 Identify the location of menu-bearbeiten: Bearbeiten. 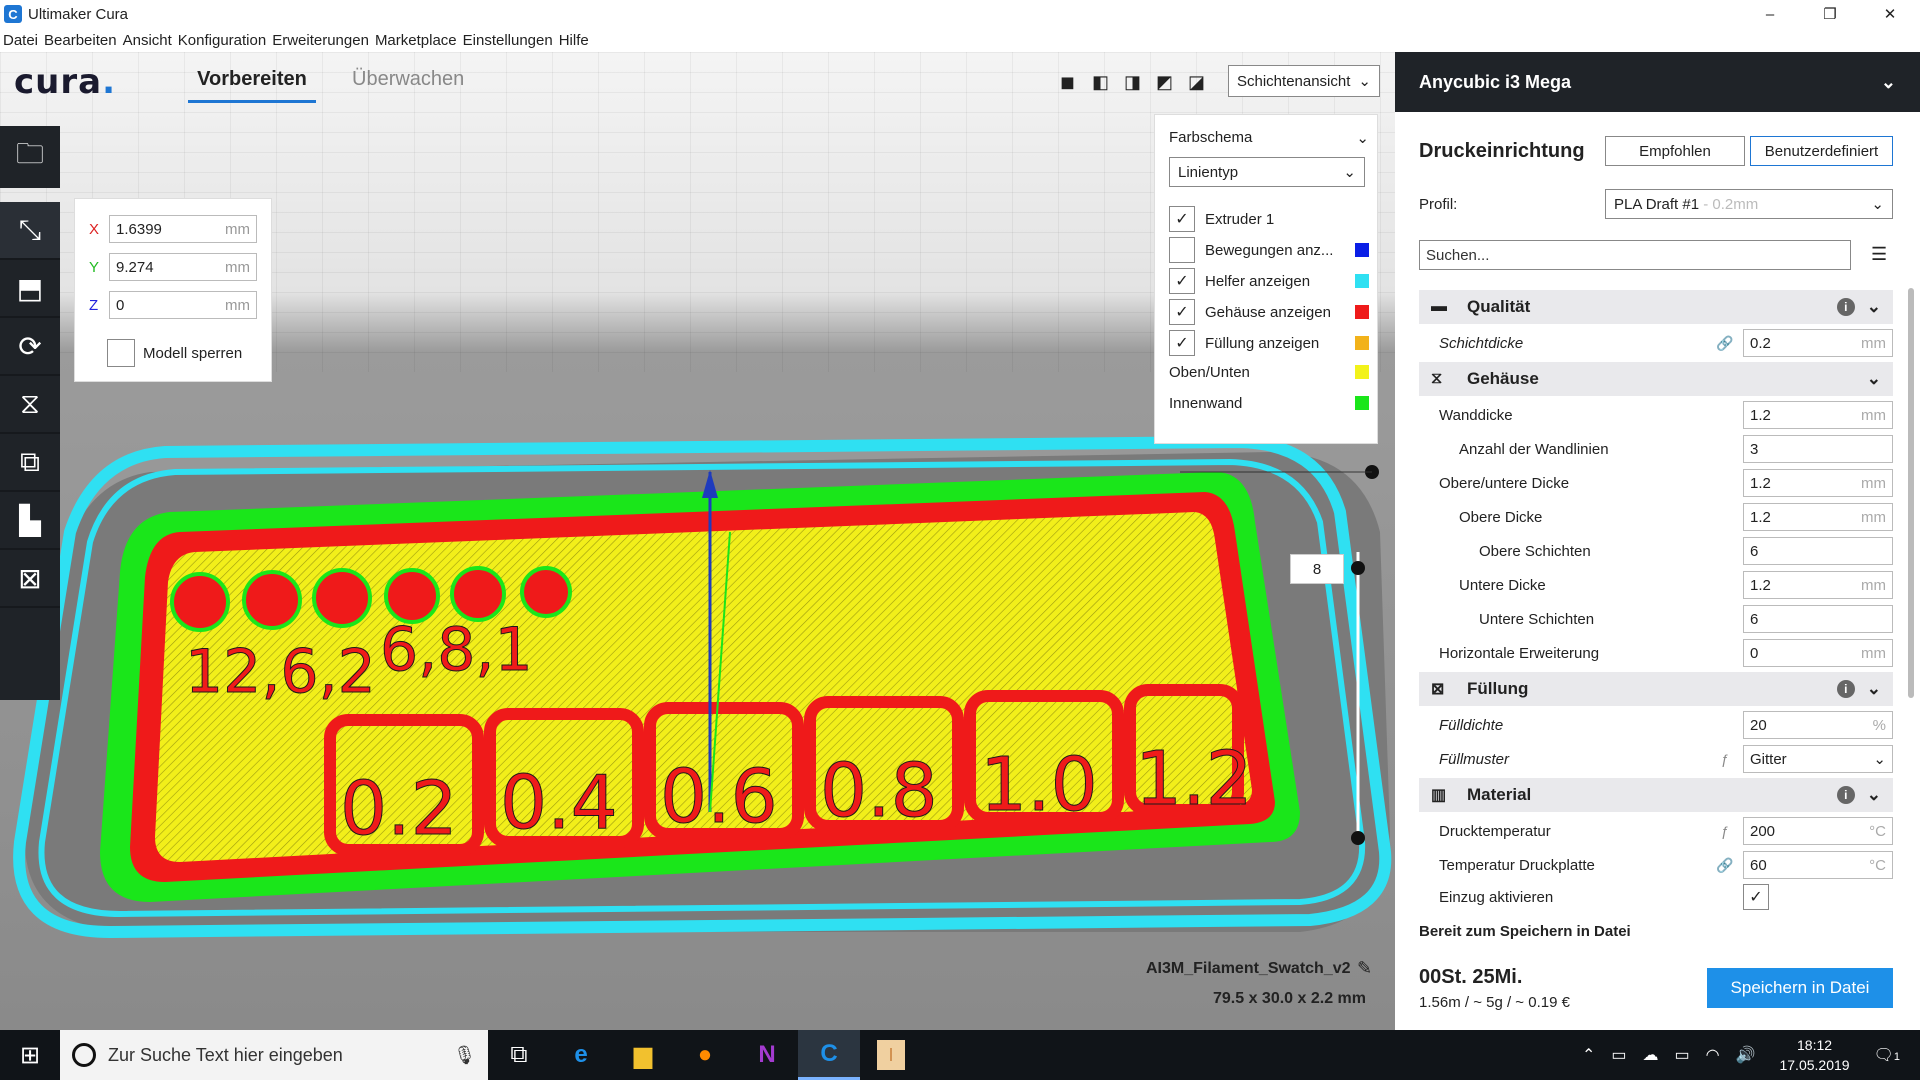
(80, 40).